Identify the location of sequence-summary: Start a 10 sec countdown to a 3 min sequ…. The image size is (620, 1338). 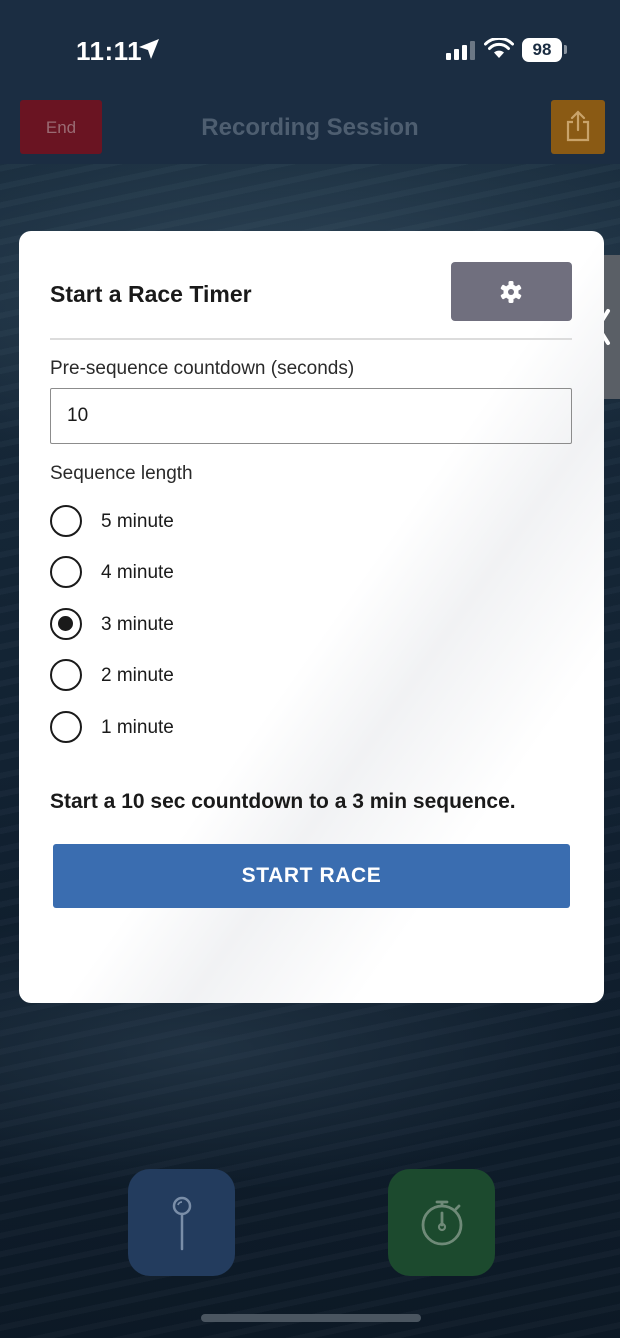
(283, 801).